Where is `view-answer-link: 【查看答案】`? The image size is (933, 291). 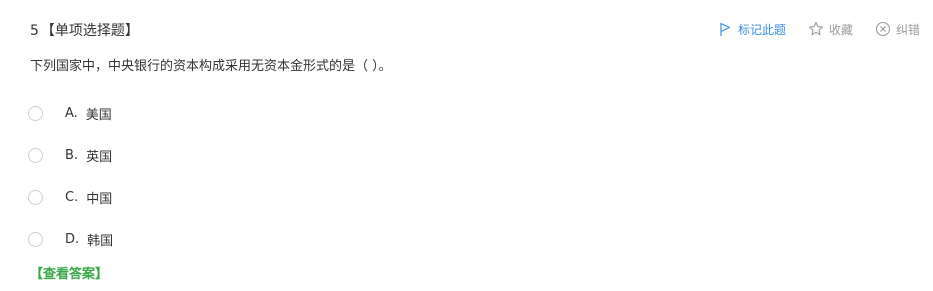 view-answer-link: 【查看答案】 is located at coordinates (69, 272).